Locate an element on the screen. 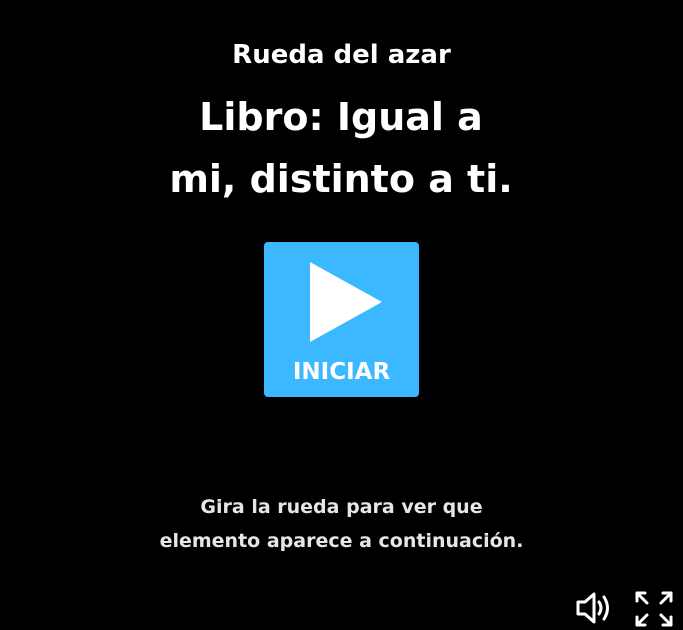  play-icon is located at coordinates (346, 302).